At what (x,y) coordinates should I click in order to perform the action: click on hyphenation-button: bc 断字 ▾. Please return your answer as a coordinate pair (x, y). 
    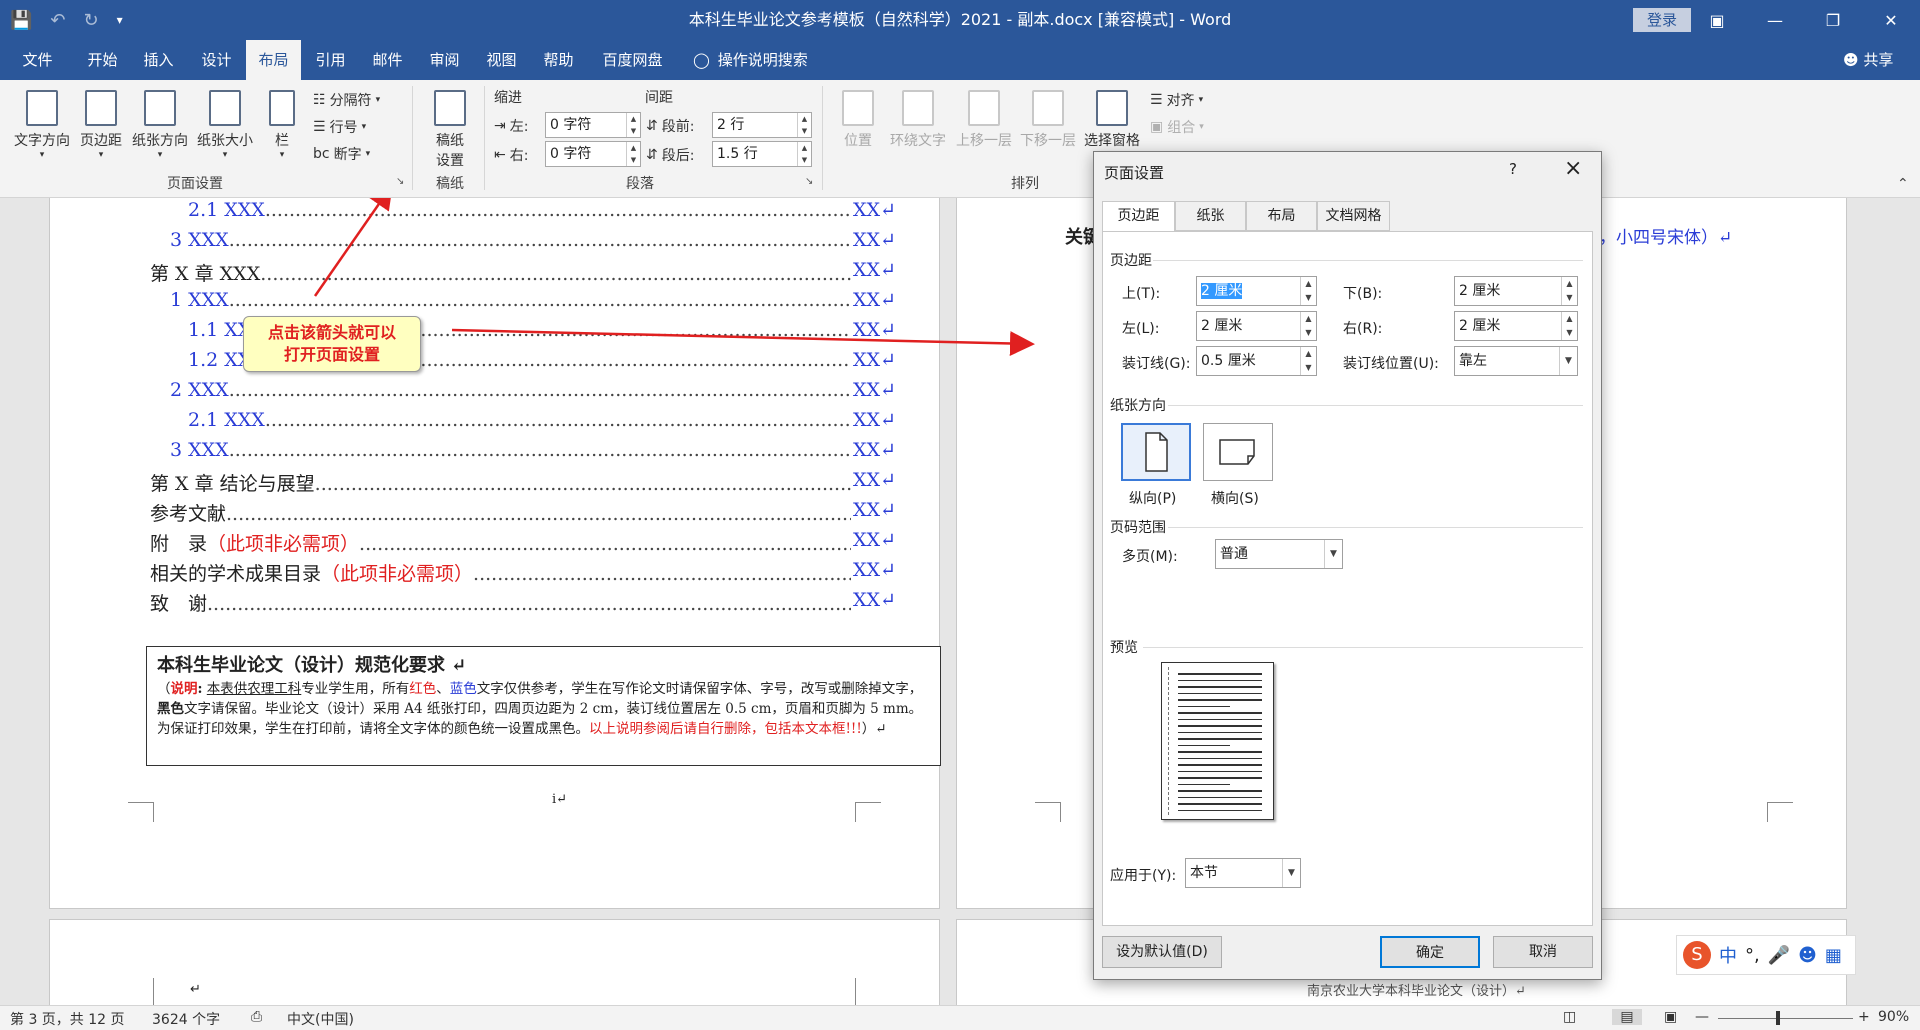
    Looking at the image, I should click on (341, 154).